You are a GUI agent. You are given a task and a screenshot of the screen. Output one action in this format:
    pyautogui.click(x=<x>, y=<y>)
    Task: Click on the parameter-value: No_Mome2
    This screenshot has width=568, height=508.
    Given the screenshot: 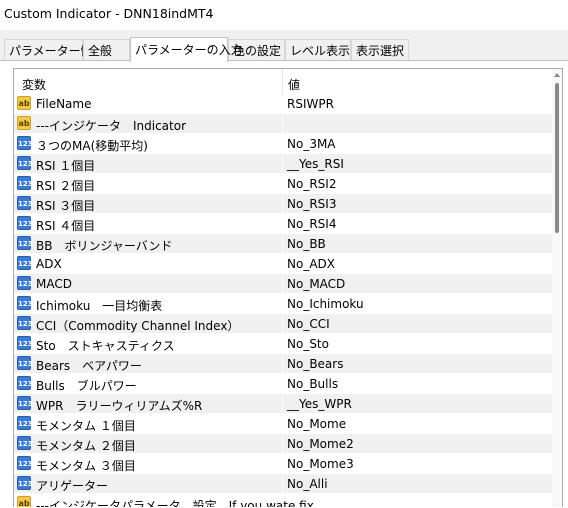 What is the action you would take?
    pyautogui.click(x=320, y=444)
    